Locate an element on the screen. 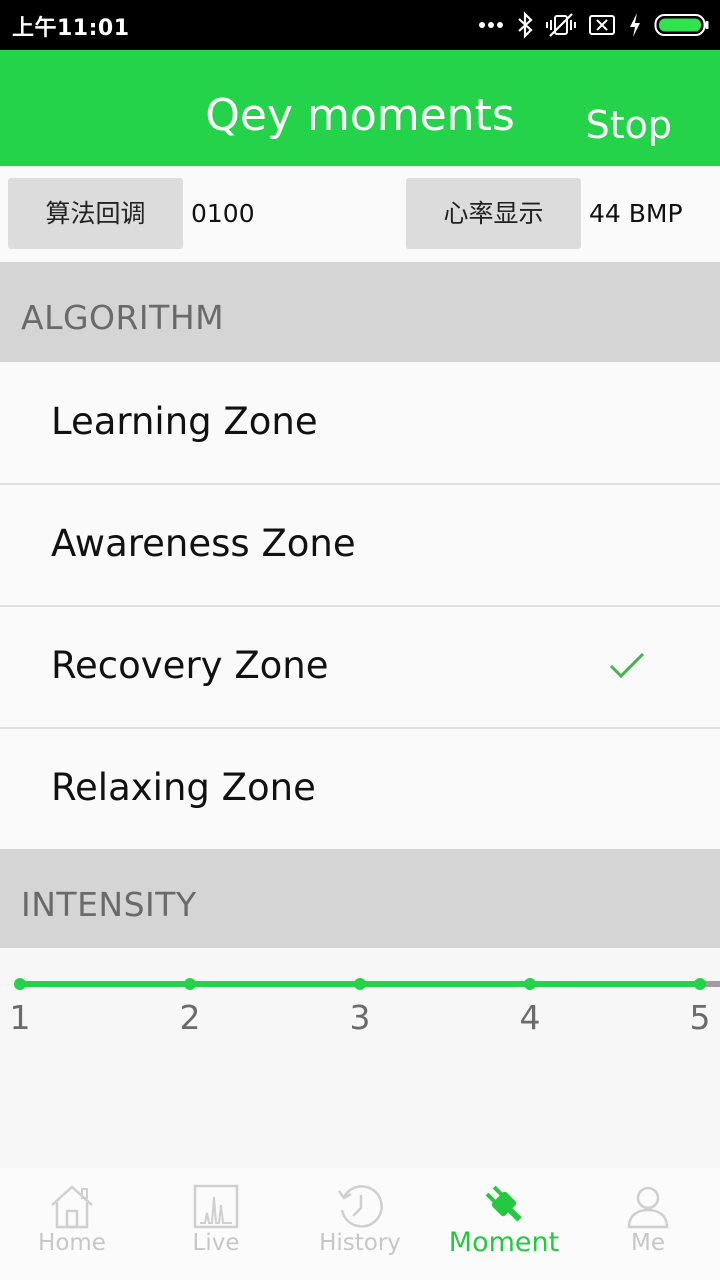 The width and height of the screenshot is (720, 1280). slider-tick-label: 5 is located at coordinates (700, 1017).